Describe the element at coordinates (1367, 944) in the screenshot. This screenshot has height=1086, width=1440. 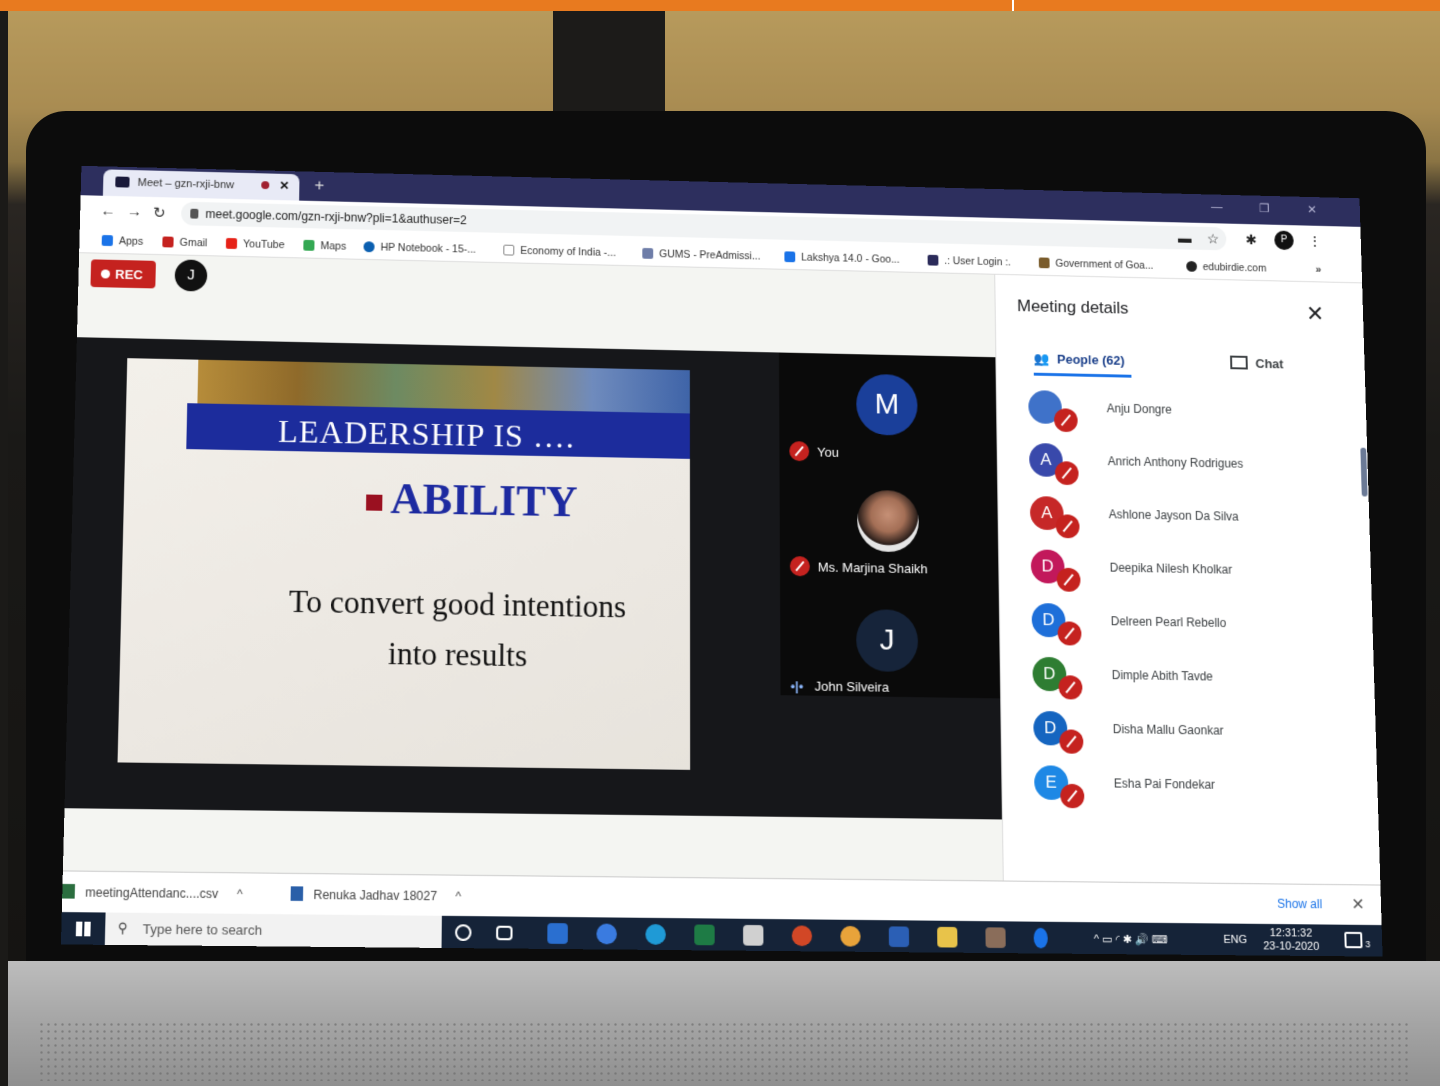
I see `notification-count: 3` at that location.